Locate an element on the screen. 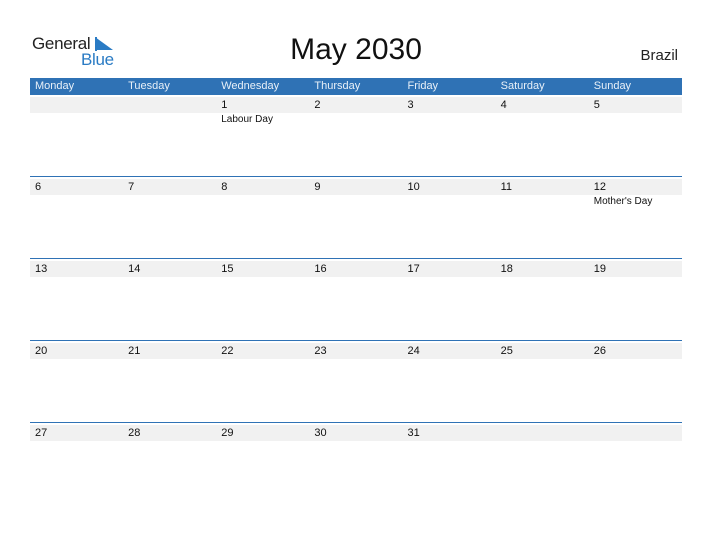 The width and height of the screenshot is (712, 550). week-row: 20 21 22 23 24 25 26 is located at coordinates (356, 381).